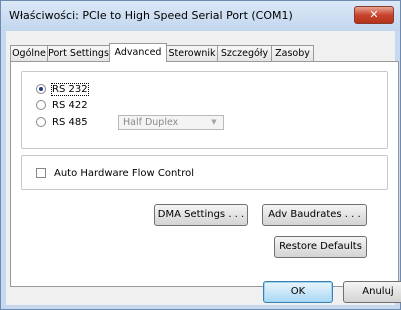 The image size is (401, 310). Describe the element at coordinates (41, 89) in the screenshot. I see `radio-rs232-button` at that location.